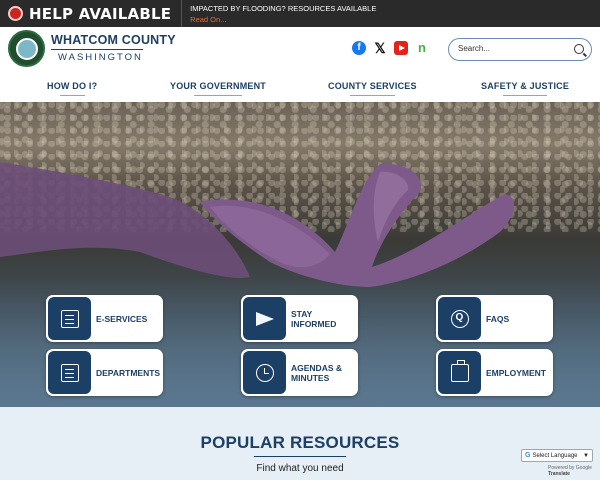 The width and height of the screenshot is (600, 480). I want to click on search-icon, so click(579, 49).